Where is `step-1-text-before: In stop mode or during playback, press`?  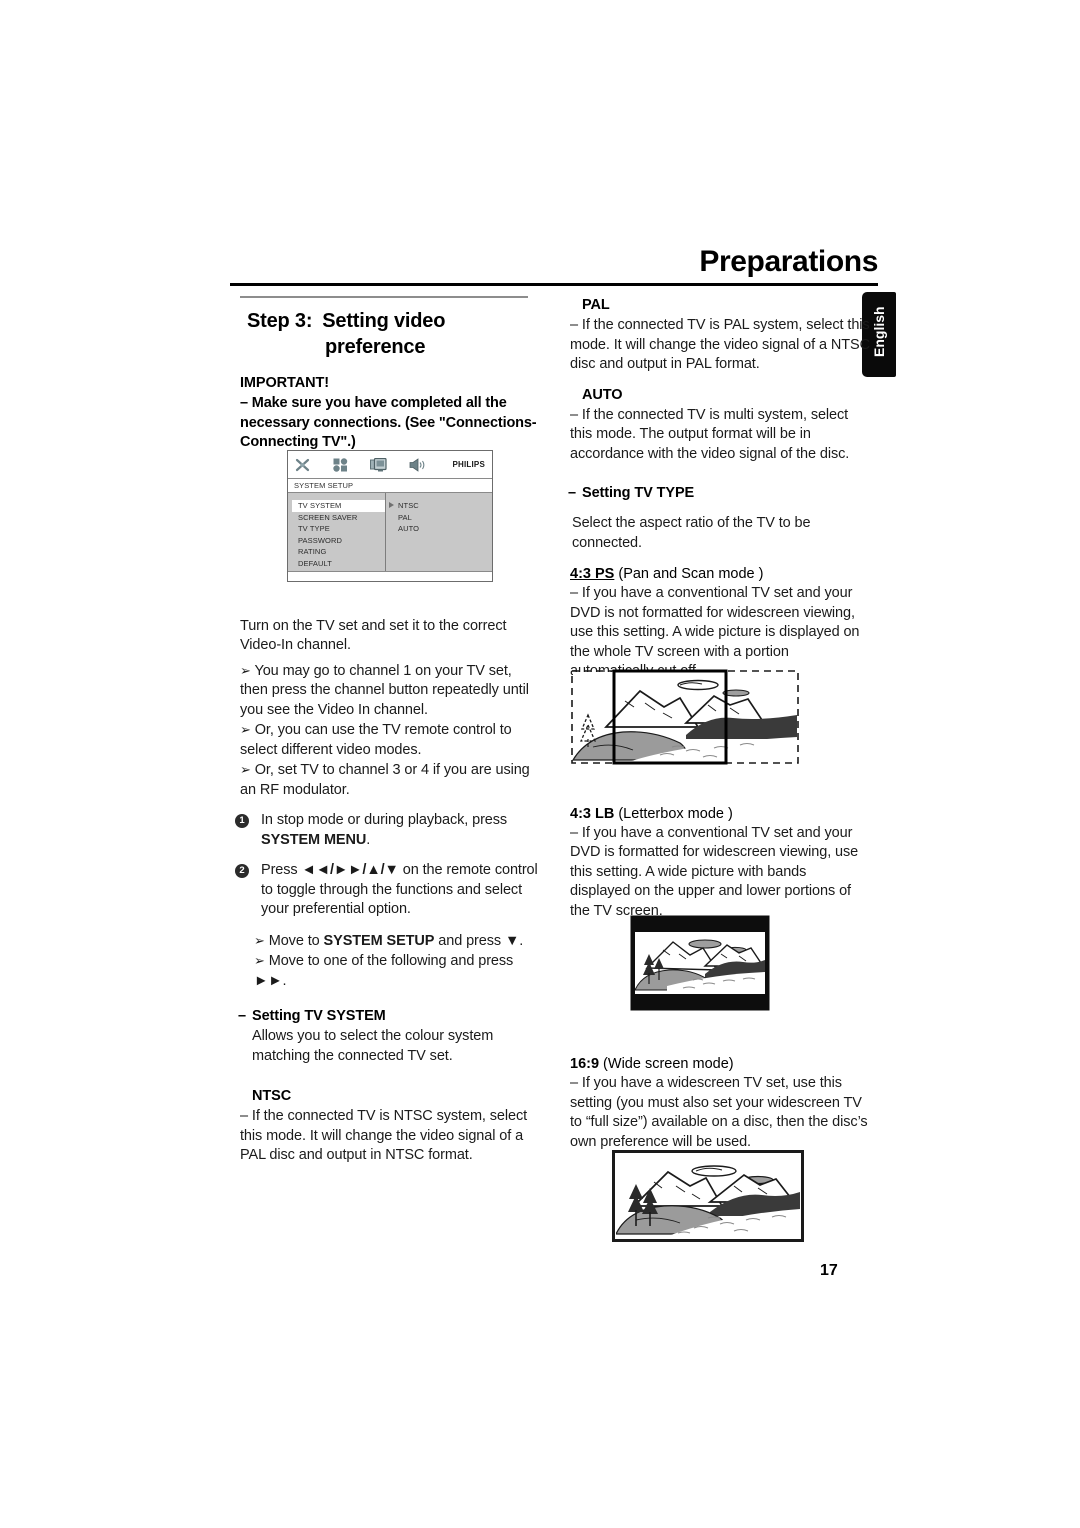
step-1-text-before: In stop mode or during playback, press is located at coordinates (384, 820).